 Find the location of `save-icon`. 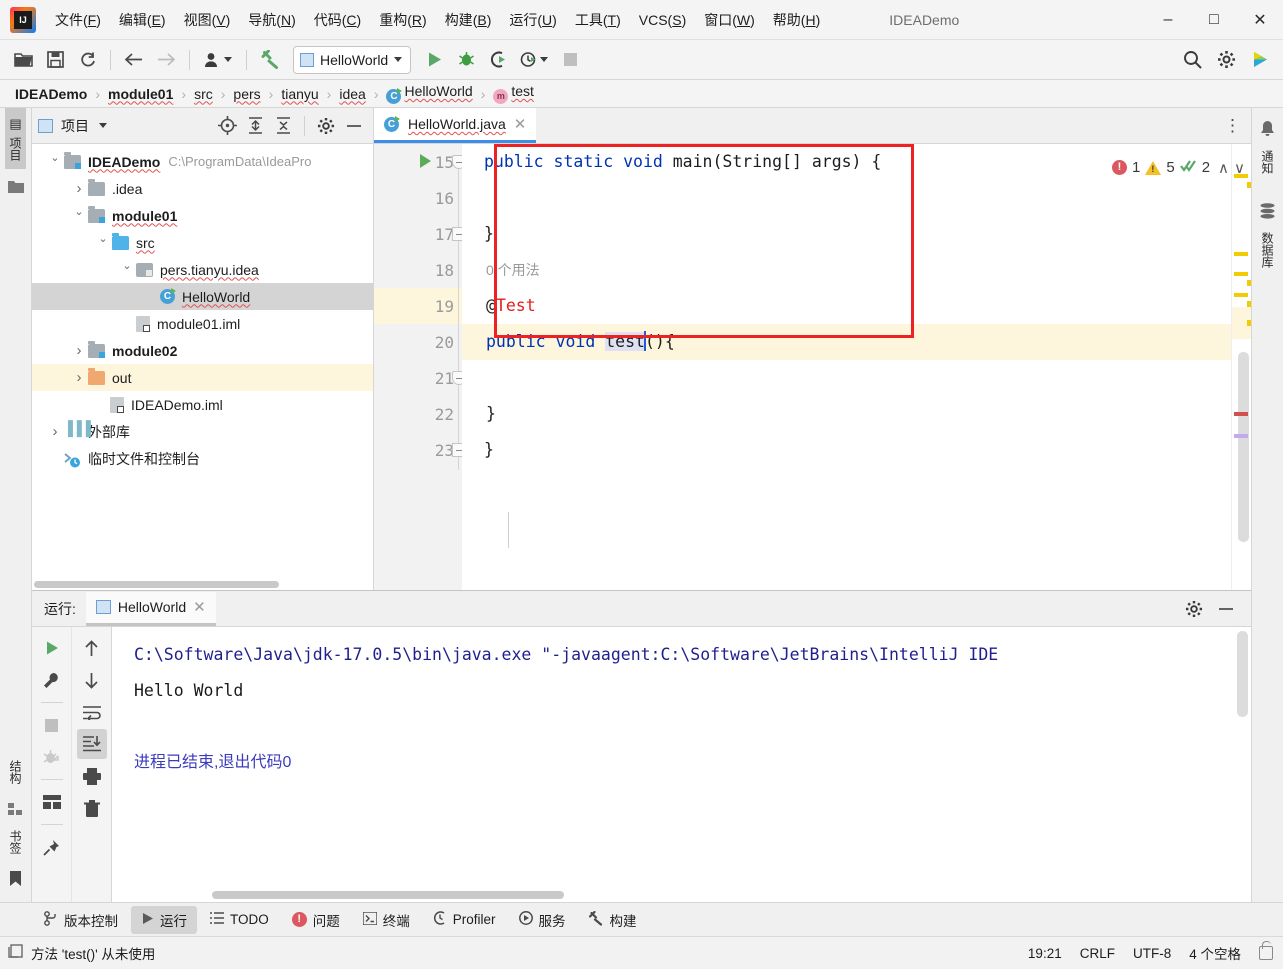

save-icon is located at coordinates (55, 60).